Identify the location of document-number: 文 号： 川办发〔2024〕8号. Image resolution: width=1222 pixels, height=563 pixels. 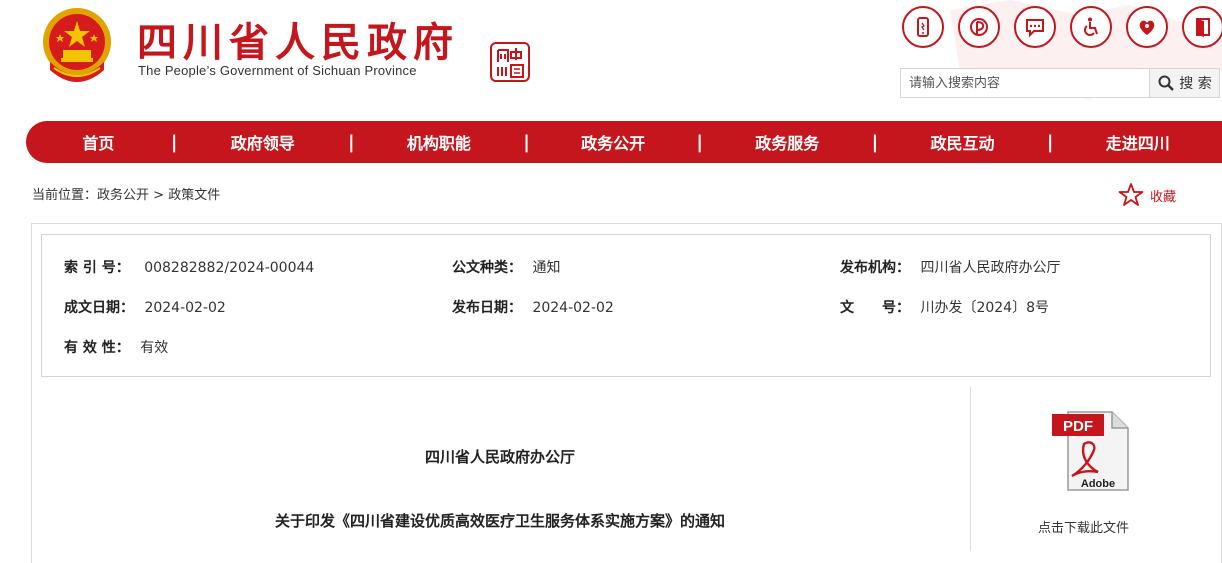
(944, 307).